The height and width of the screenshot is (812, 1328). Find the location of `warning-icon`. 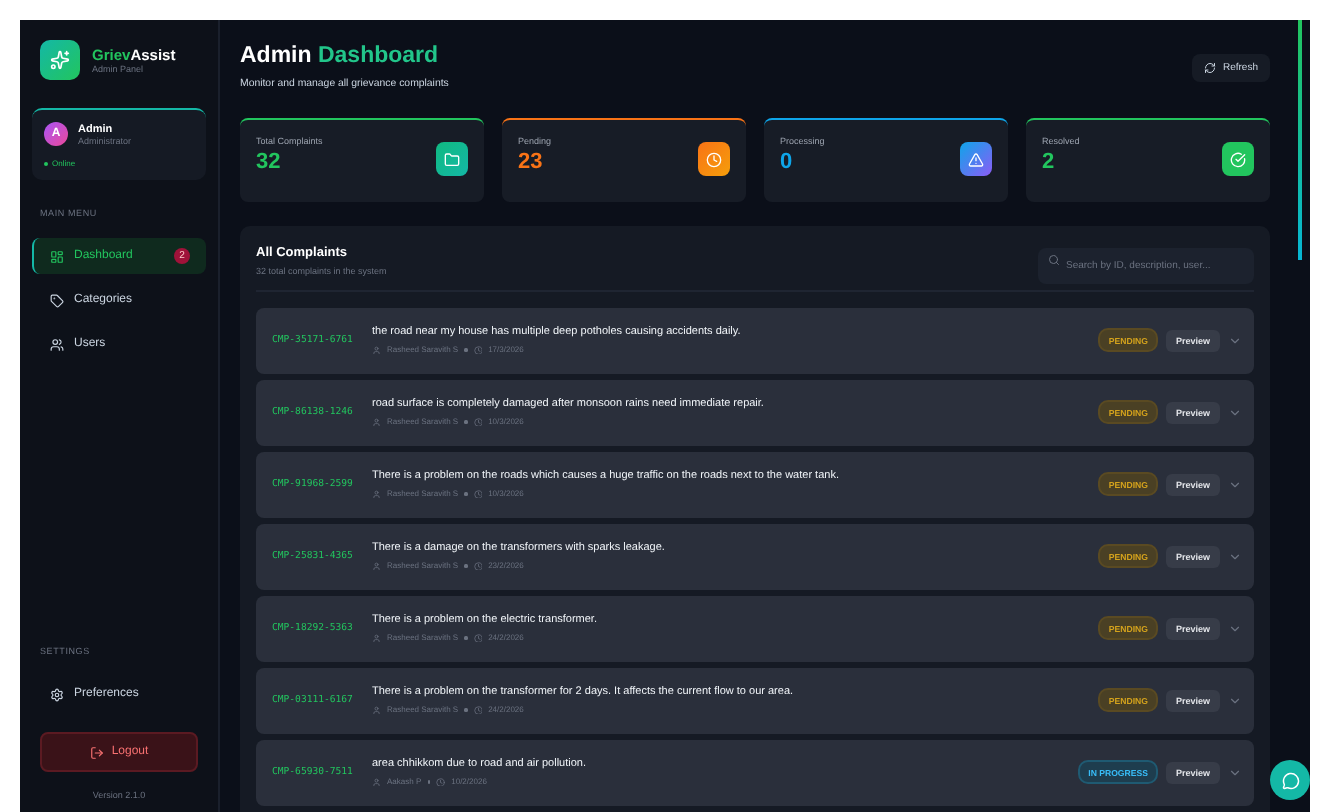

warning-icon is located at coordinates (976, 159).